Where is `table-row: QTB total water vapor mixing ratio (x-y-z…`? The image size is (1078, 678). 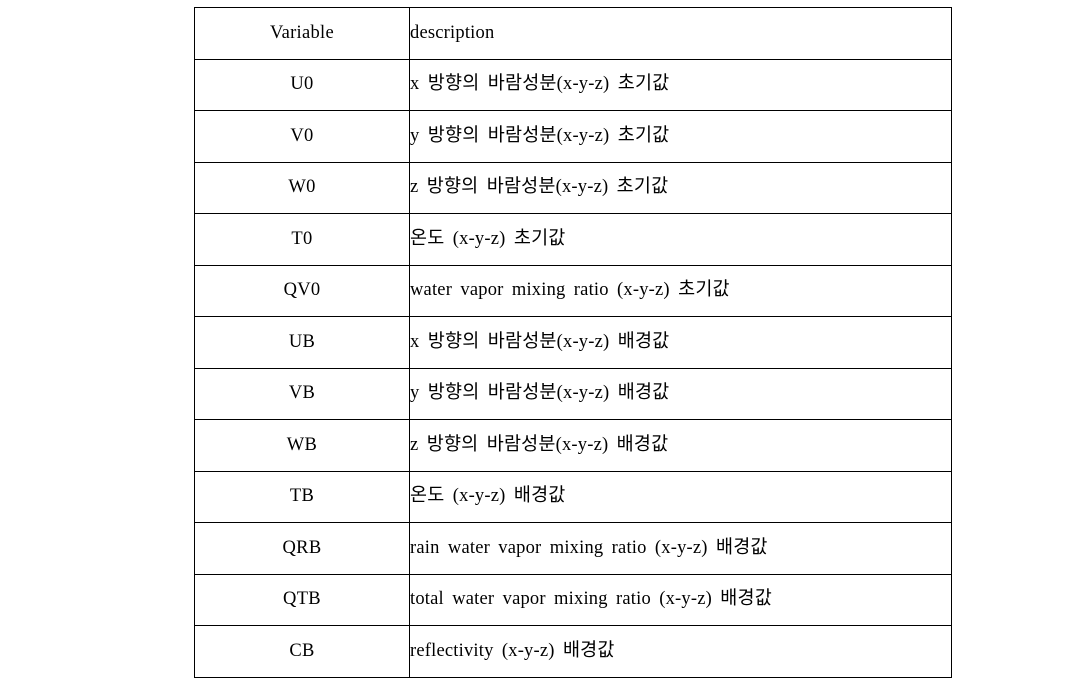 table-row: QTB total water vapor mixing ratio (x-y-z… is located at coordinates (573, 599).